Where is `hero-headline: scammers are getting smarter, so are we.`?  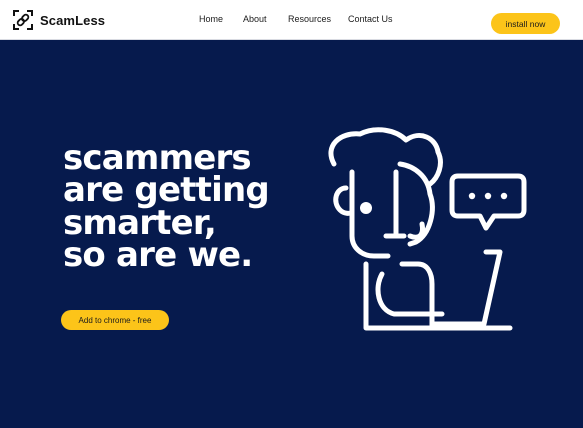
hero-headline: scammers are getting smarter, so are we. is located at coordinates (193, 208).